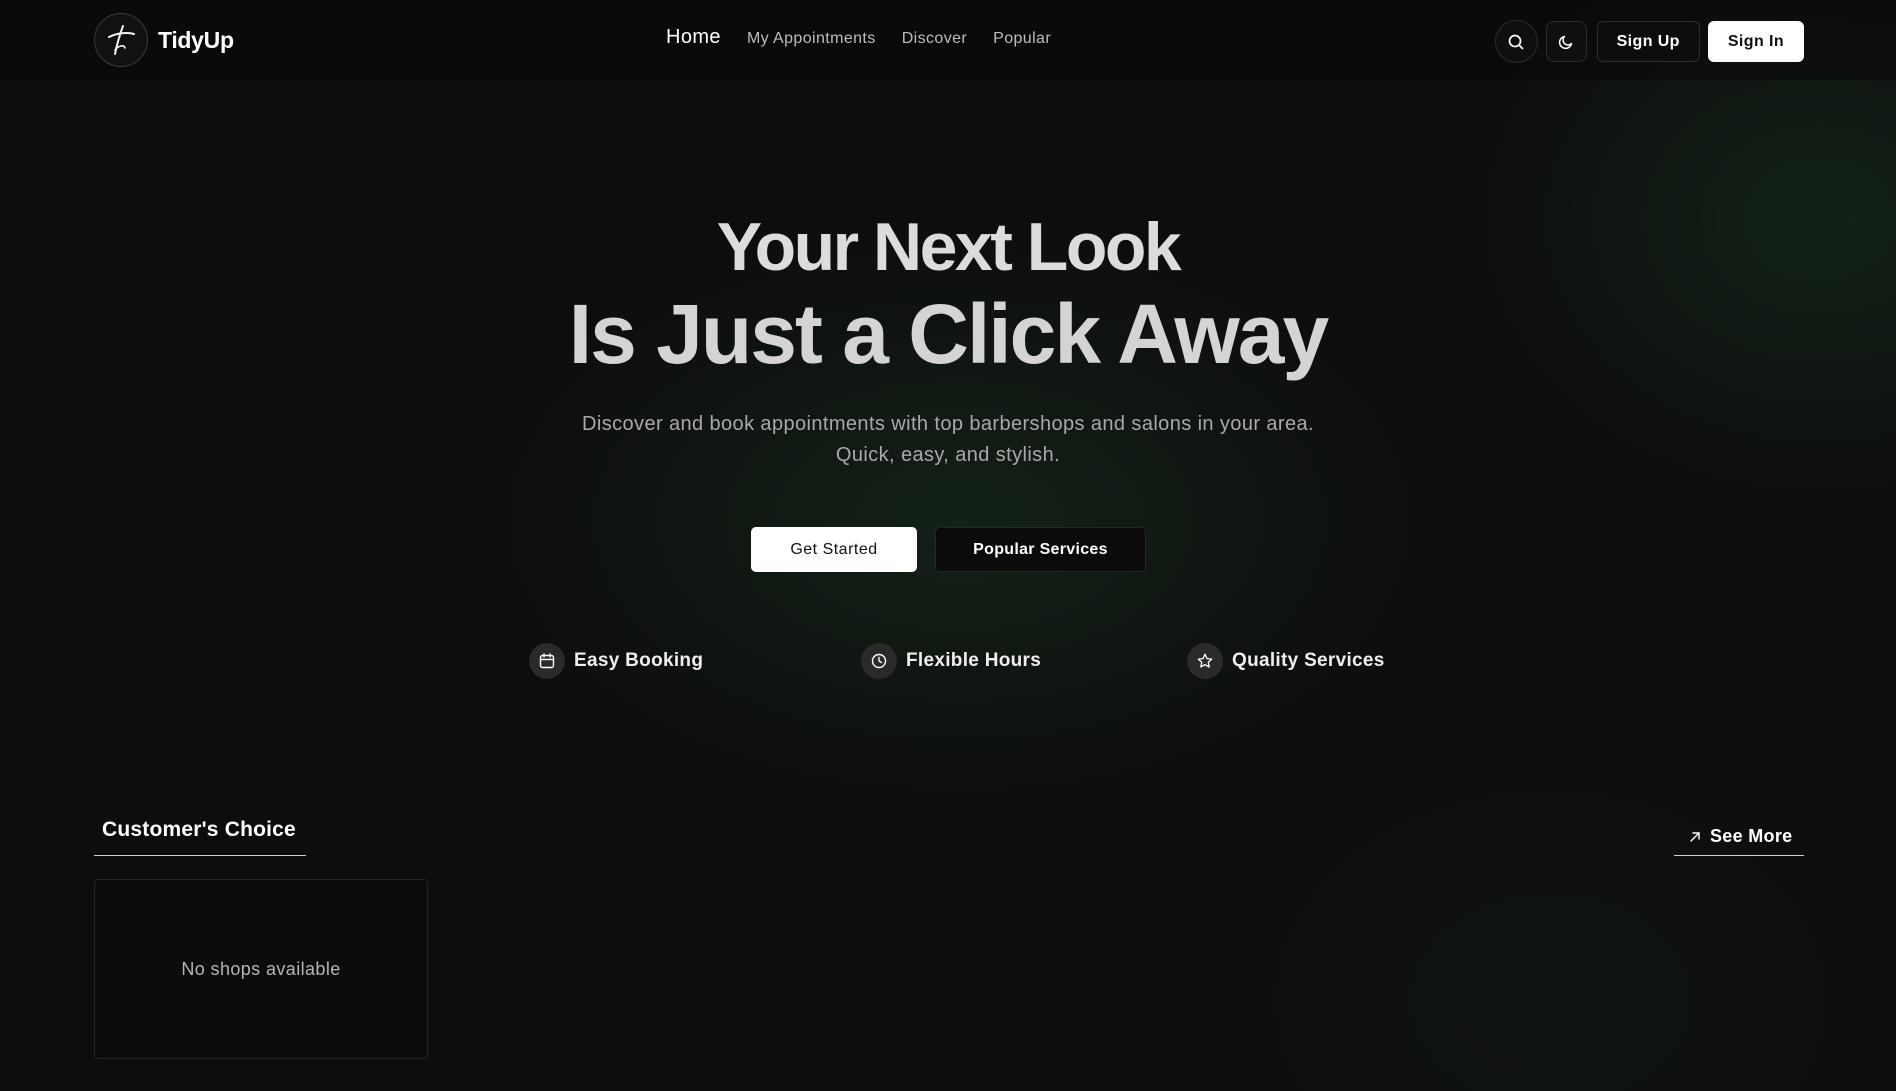  What do you see at coordinates (934, 39) in the screenshot?
I see `nav-discover: Discover` at bounding box center [934, 39].